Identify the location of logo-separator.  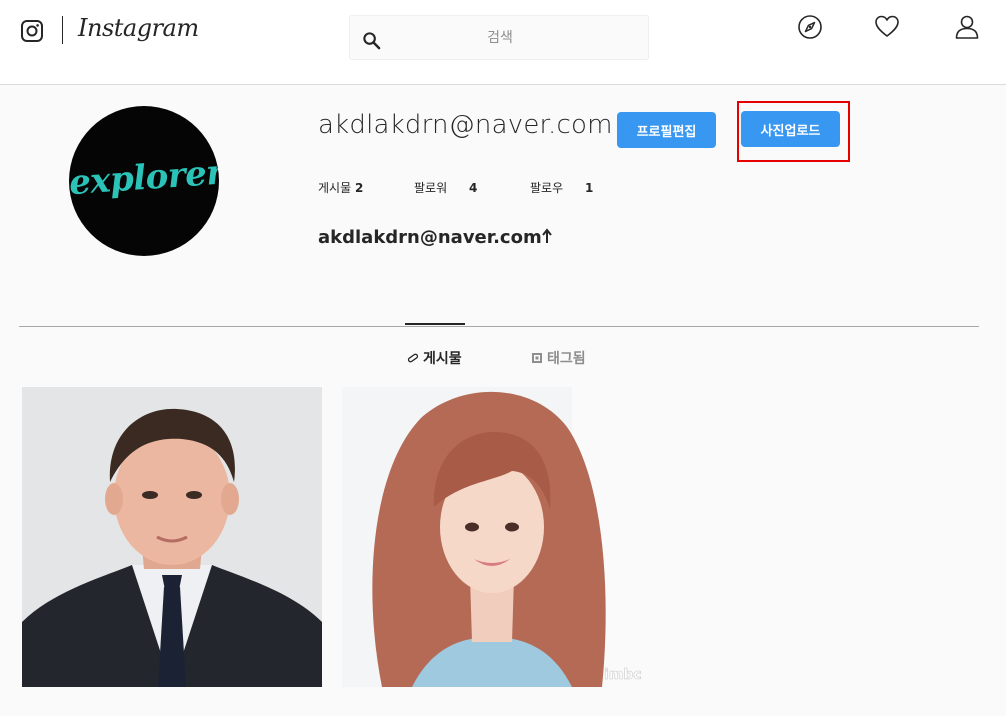
(62, 30).